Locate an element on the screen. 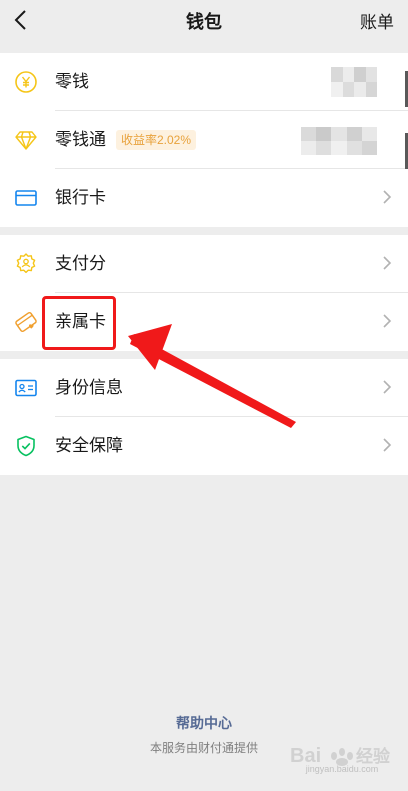 The height and width of the screenshot is (791, 408). row-lingqiantong-label: 零钱通 is located at coordinates (80, 139).